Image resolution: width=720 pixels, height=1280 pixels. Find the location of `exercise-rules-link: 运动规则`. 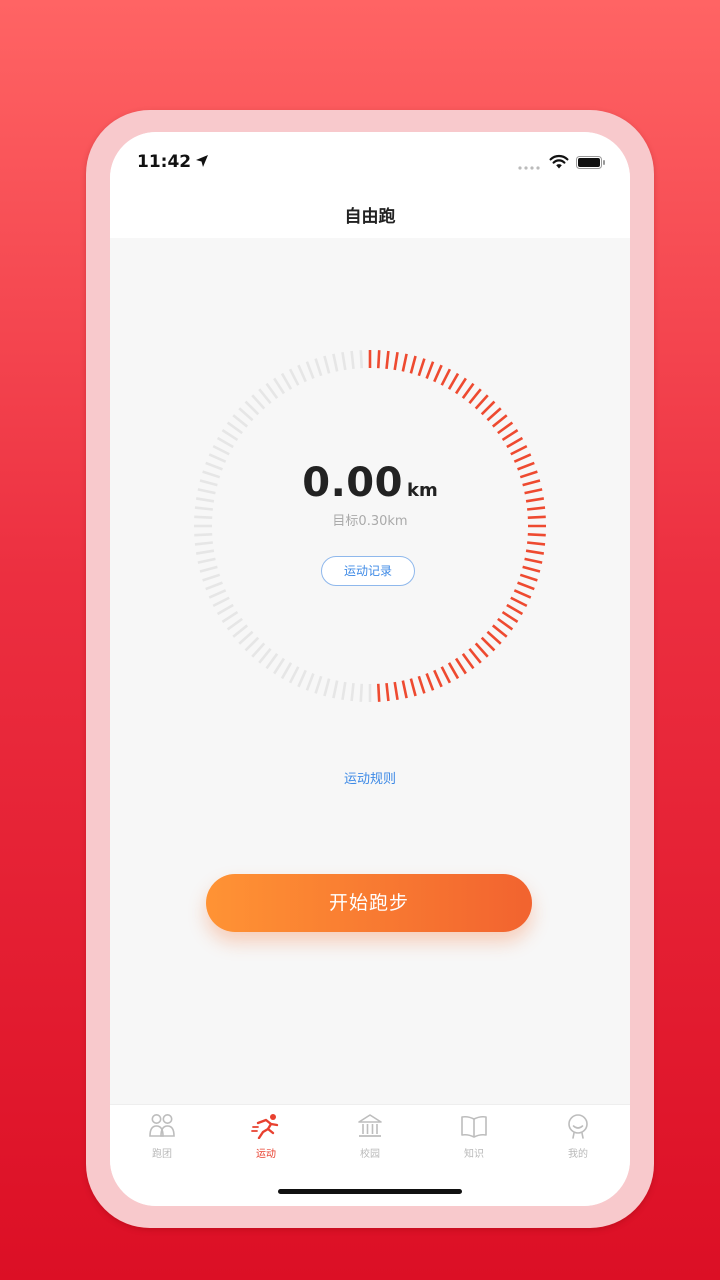

exercise-rules-link: 运动规则 is located at coordinates (370, 777).